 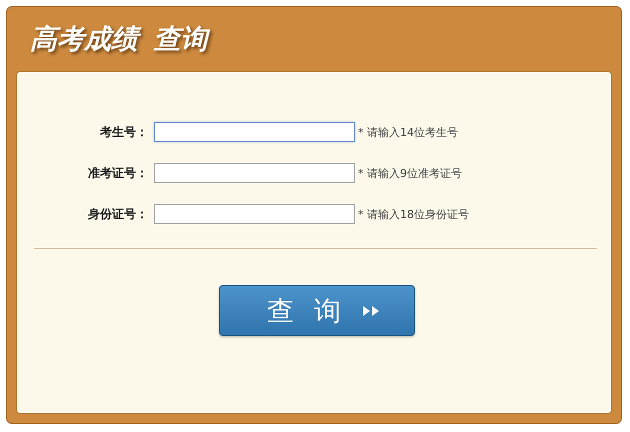 What do you see at coordinates (408, 132) in the screenshot?
I see `field-hint: * 请输入14位考生号` at bounding box center [408, 132].